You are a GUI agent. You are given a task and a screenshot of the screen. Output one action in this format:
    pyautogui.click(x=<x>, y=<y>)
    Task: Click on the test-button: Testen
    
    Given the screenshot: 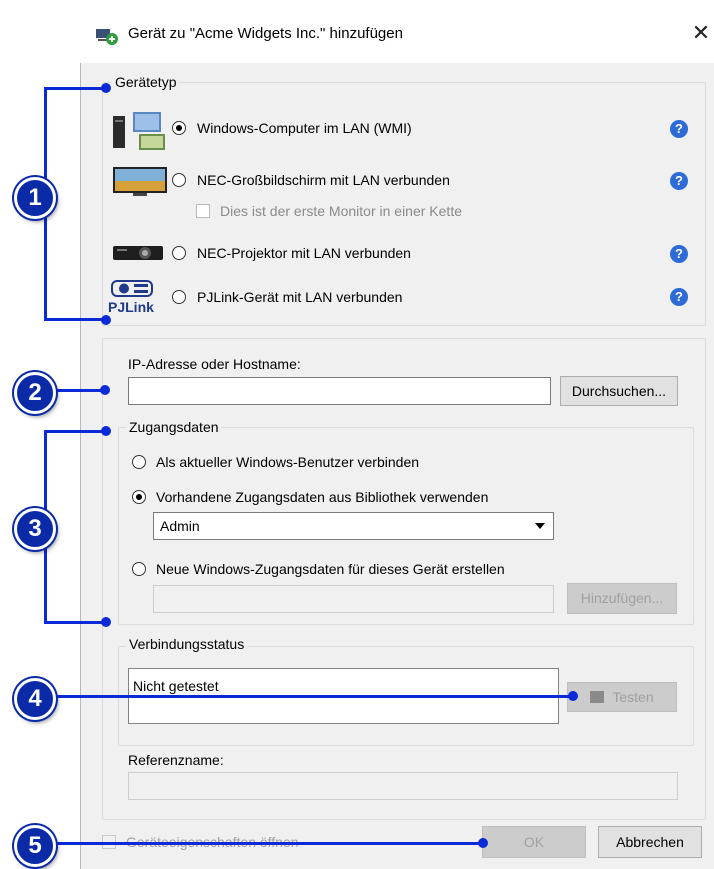 What is the action you would take?
    pyautogui.click(x=622, y=697)
    